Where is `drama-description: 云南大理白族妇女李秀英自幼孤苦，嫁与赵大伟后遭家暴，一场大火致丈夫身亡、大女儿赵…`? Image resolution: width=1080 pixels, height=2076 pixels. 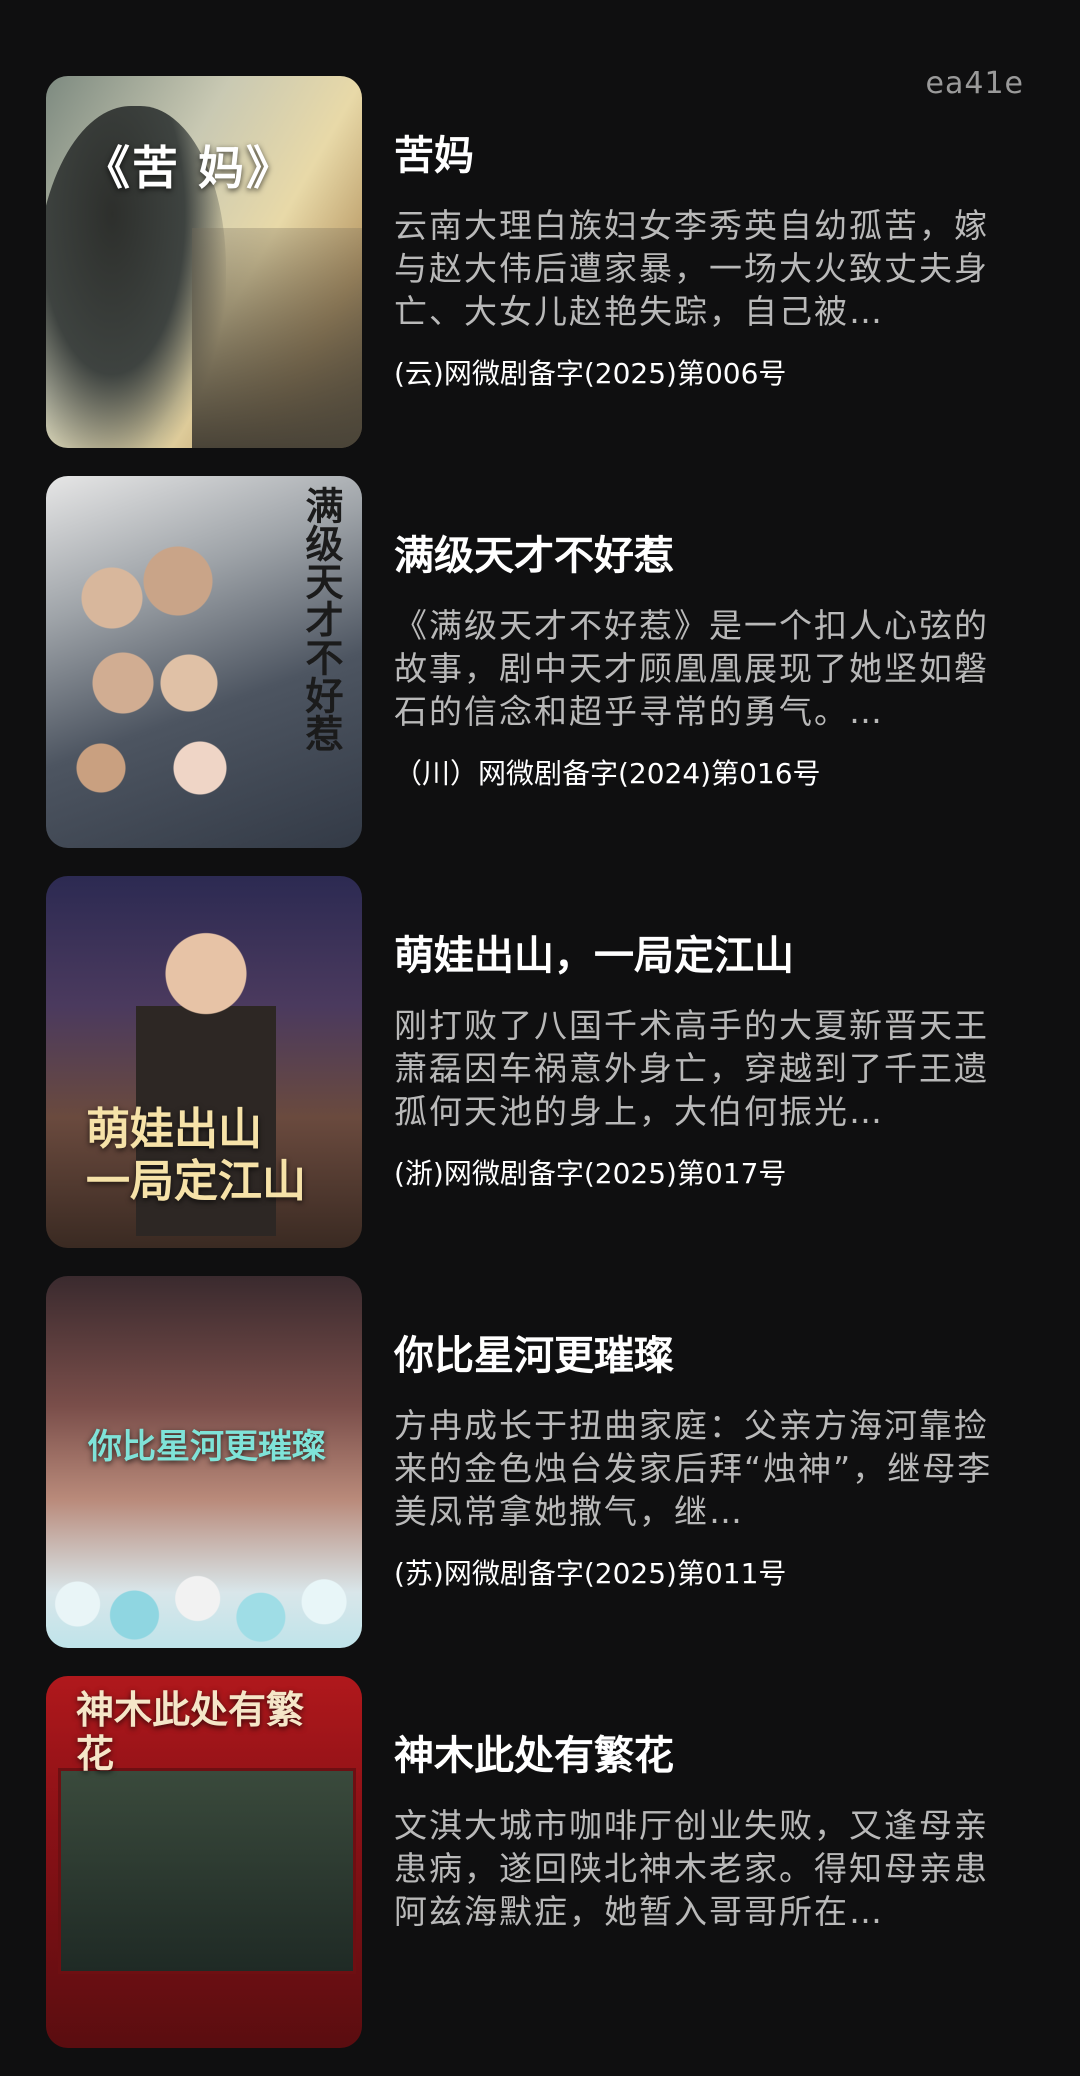
drama-description: 云南大理白族妇女李秀英自幼孤苦，嫁与赵大伟后遭家暴，一场大火致丈夫身亡、大女儿赵… is located at coordinates (691, 268).